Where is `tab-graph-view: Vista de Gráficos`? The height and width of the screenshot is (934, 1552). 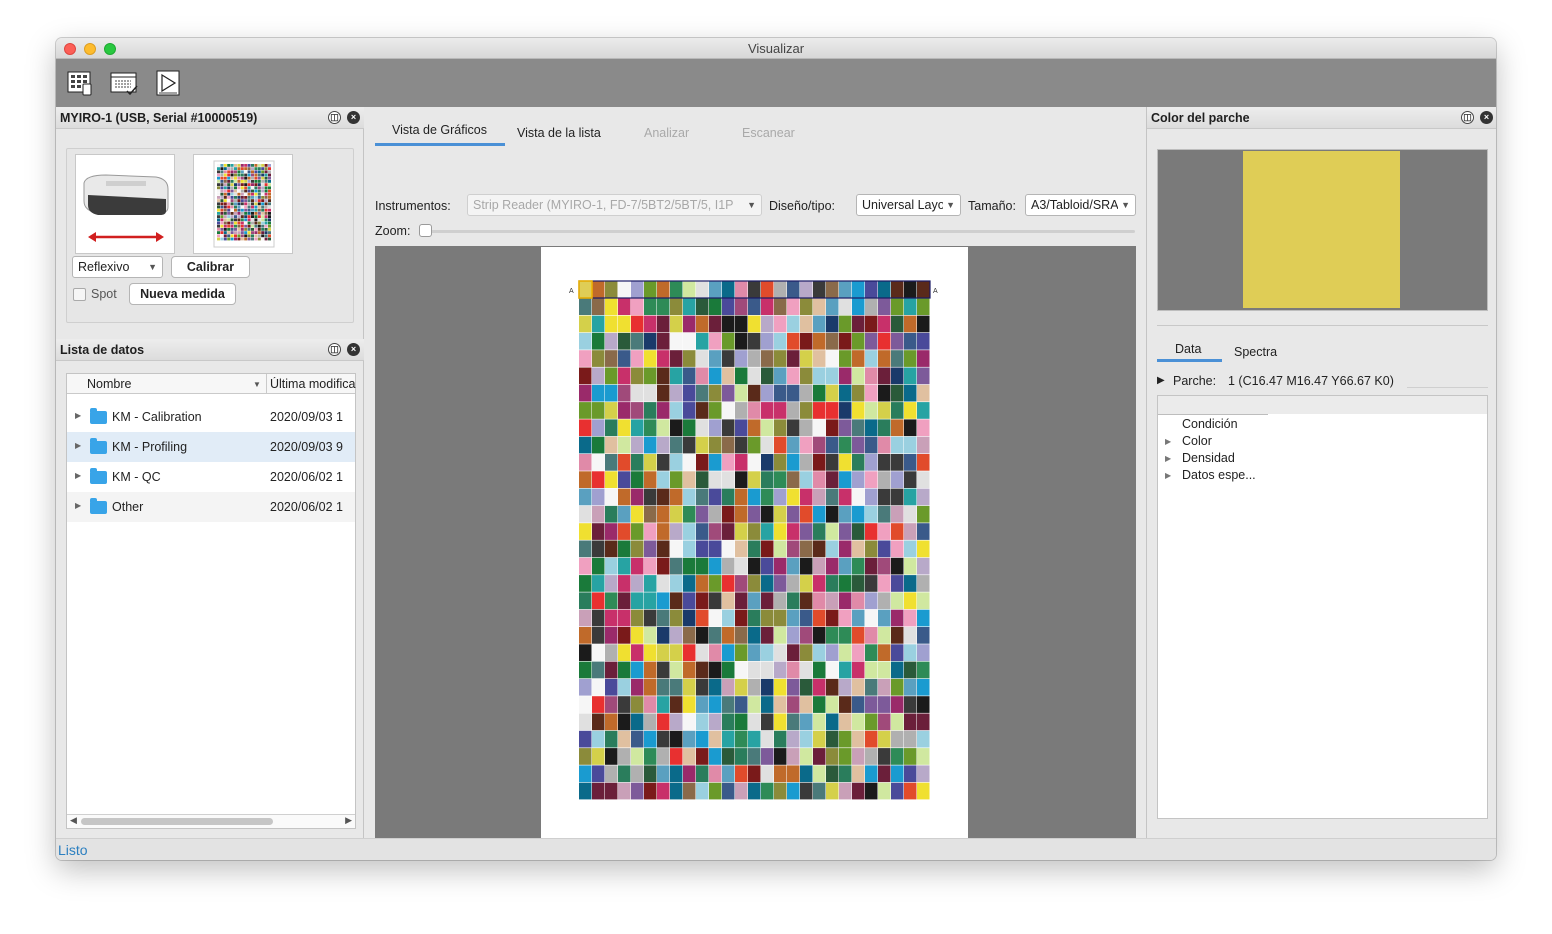
tab-graph-view: Vista de Gráficos is located at coordinates (439, 130).